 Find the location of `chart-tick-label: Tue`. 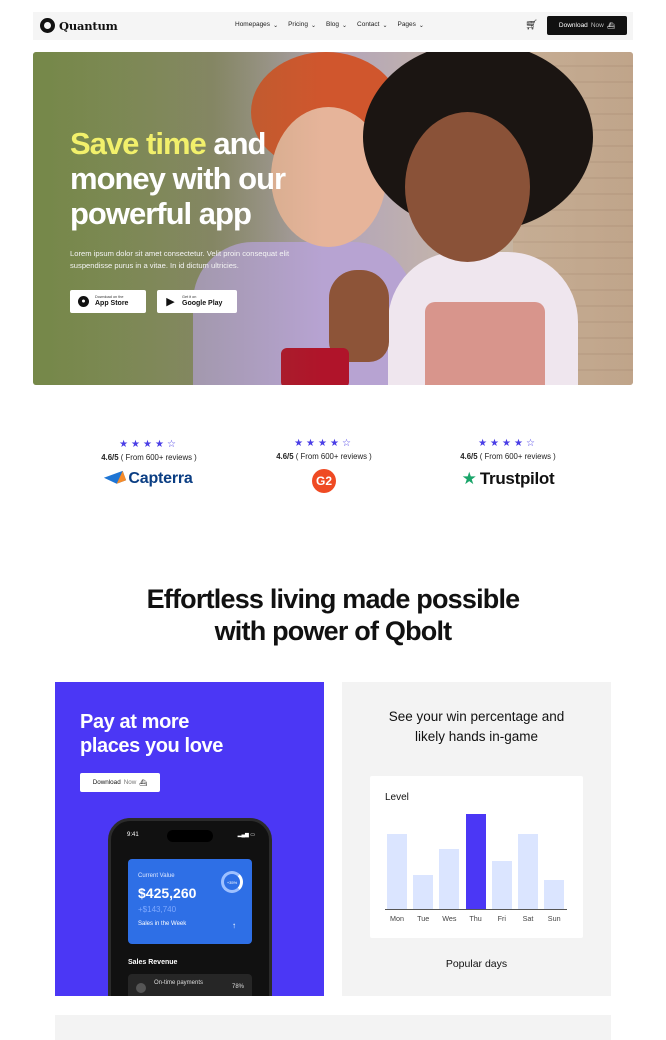

chart-tick-label: Tue is located at coordinates (423, 918).